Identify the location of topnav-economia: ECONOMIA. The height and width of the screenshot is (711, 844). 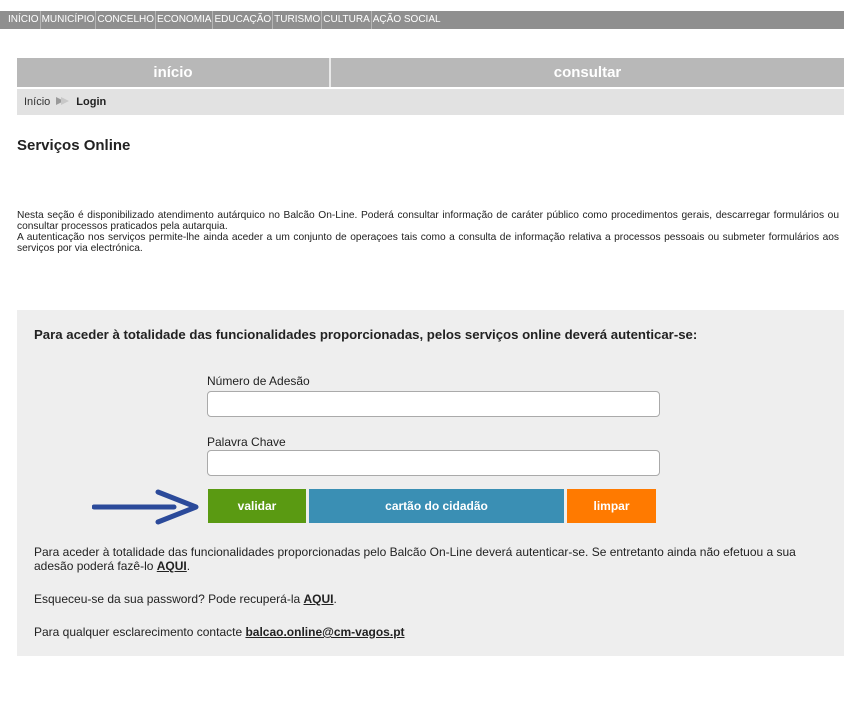
(185, 20).